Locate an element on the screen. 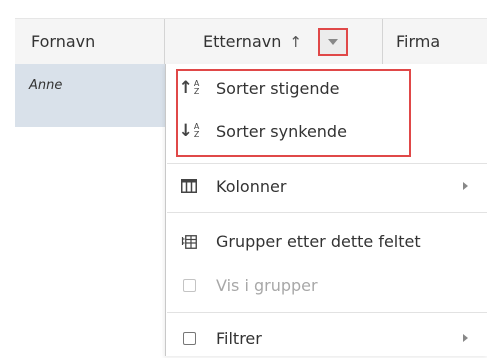 This screenshot has height=358, width=487. menu-item-sort-descending: ↓ A Z Sorter synkende is located at coordinates (326, 131).